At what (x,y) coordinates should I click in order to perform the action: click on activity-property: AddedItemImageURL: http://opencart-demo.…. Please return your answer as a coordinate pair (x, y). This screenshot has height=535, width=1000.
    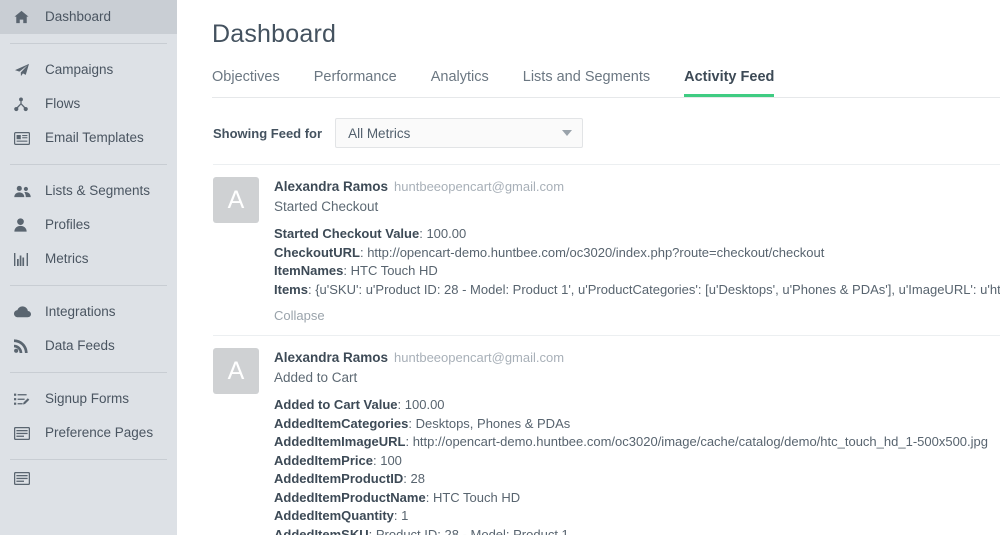
    Looking at the image, I should click on (637, 442).